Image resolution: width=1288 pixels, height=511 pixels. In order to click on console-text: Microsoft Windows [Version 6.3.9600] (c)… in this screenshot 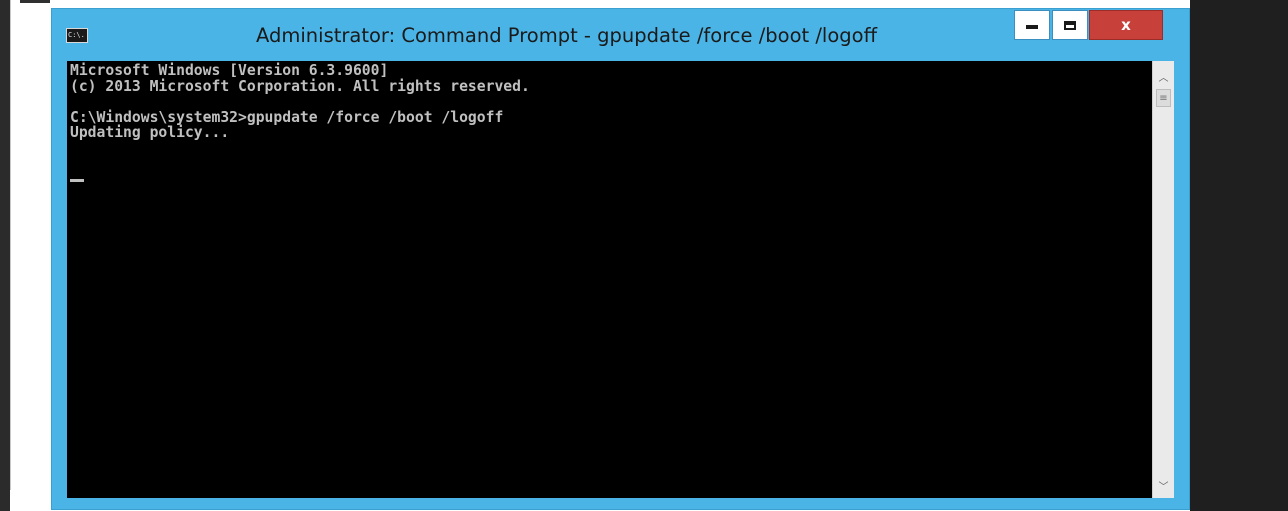, I will do `click(300, 102)`.